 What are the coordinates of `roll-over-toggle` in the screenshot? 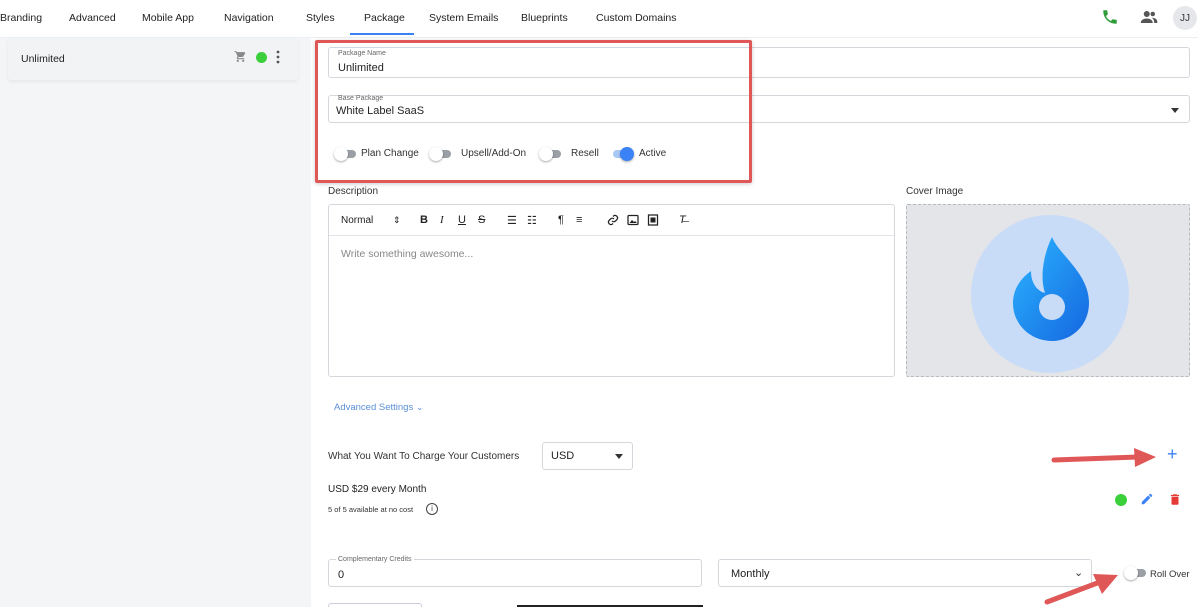 It's located at (1136, 573).